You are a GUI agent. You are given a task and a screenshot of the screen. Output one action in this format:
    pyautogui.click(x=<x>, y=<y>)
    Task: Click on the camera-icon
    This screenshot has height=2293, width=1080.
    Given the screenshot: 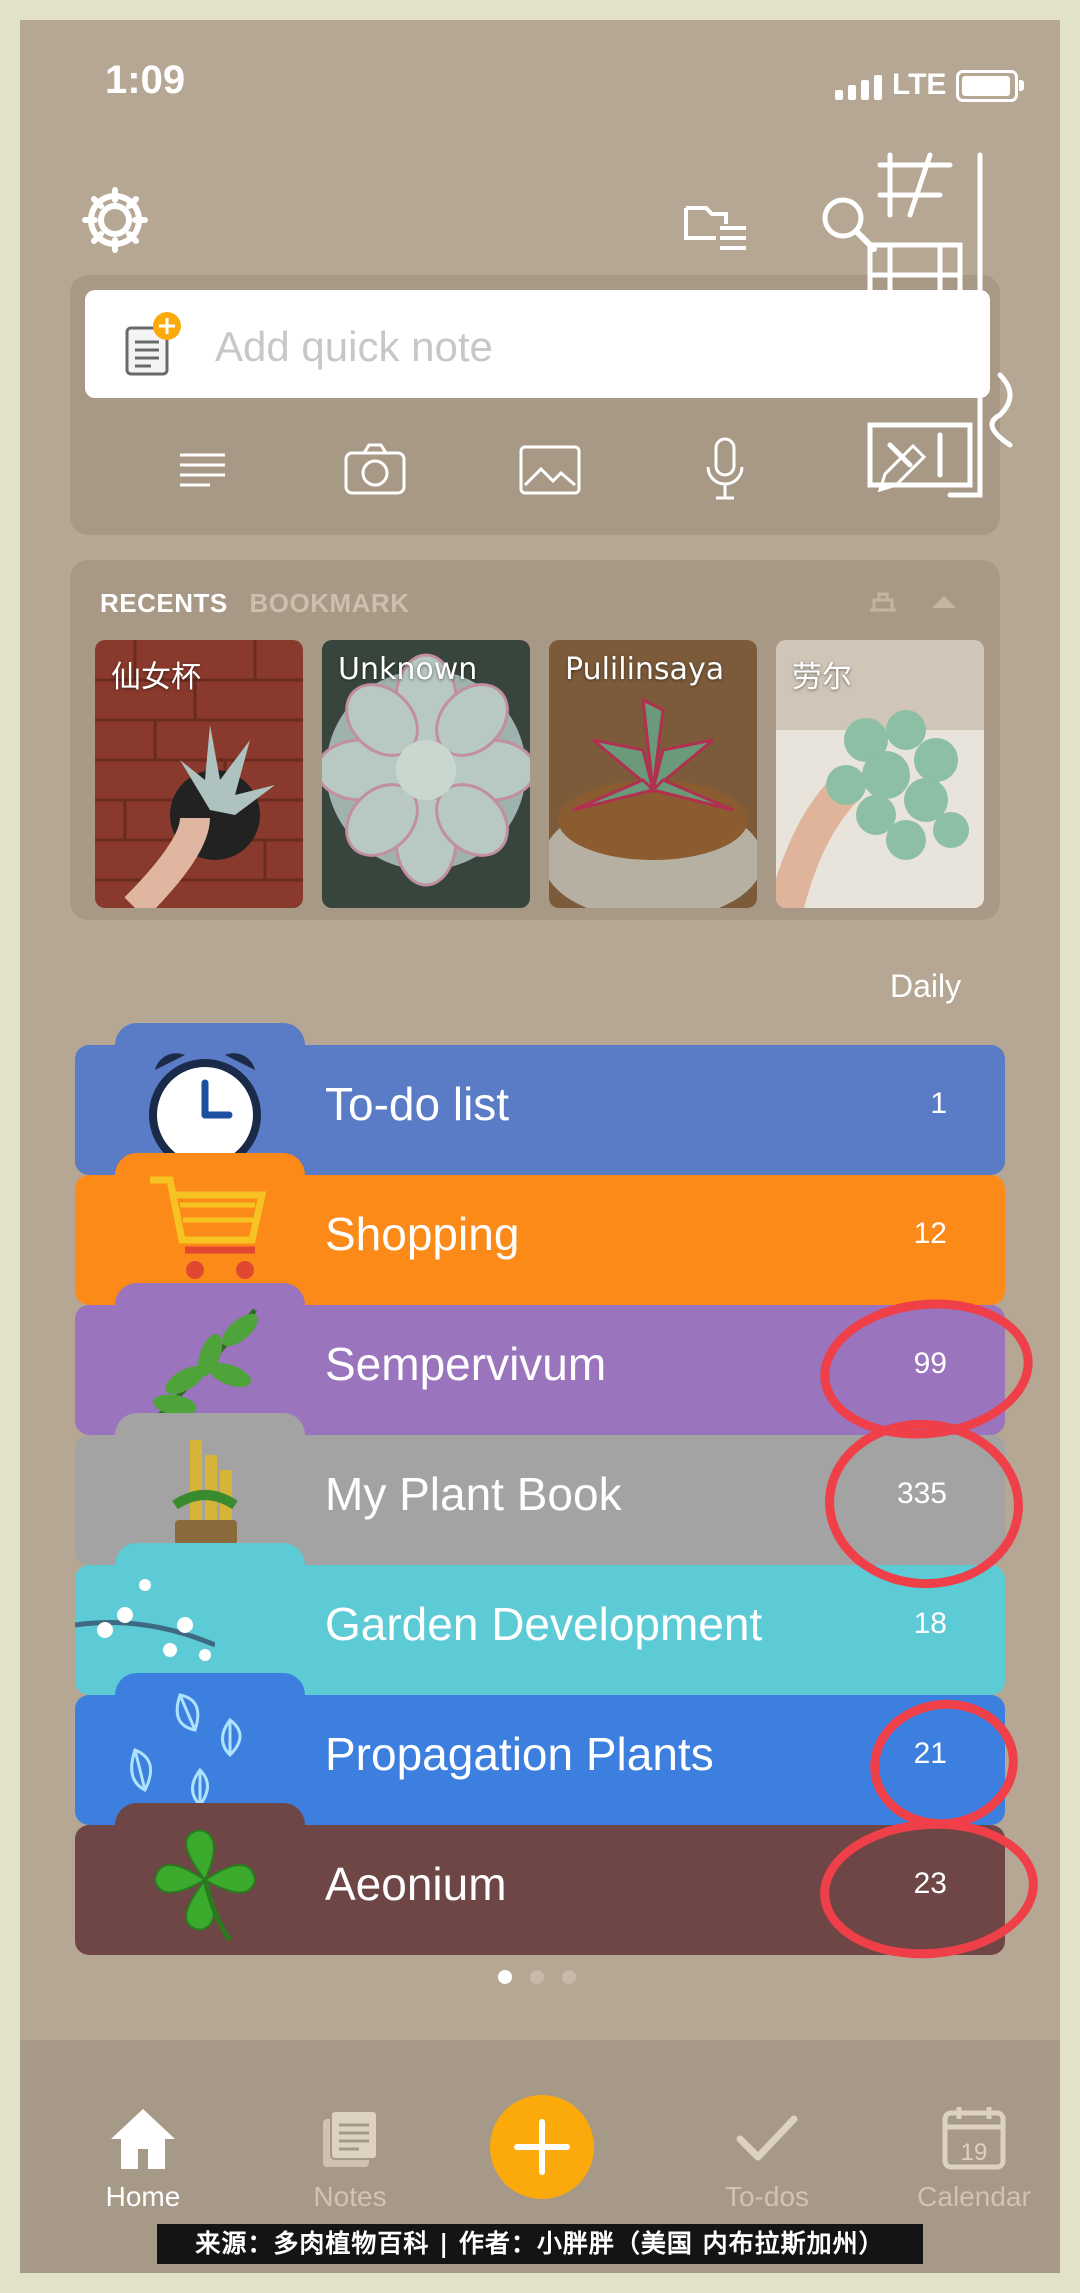 What is the action you would take?
    pyautogui.click(x=375, y=470)
    